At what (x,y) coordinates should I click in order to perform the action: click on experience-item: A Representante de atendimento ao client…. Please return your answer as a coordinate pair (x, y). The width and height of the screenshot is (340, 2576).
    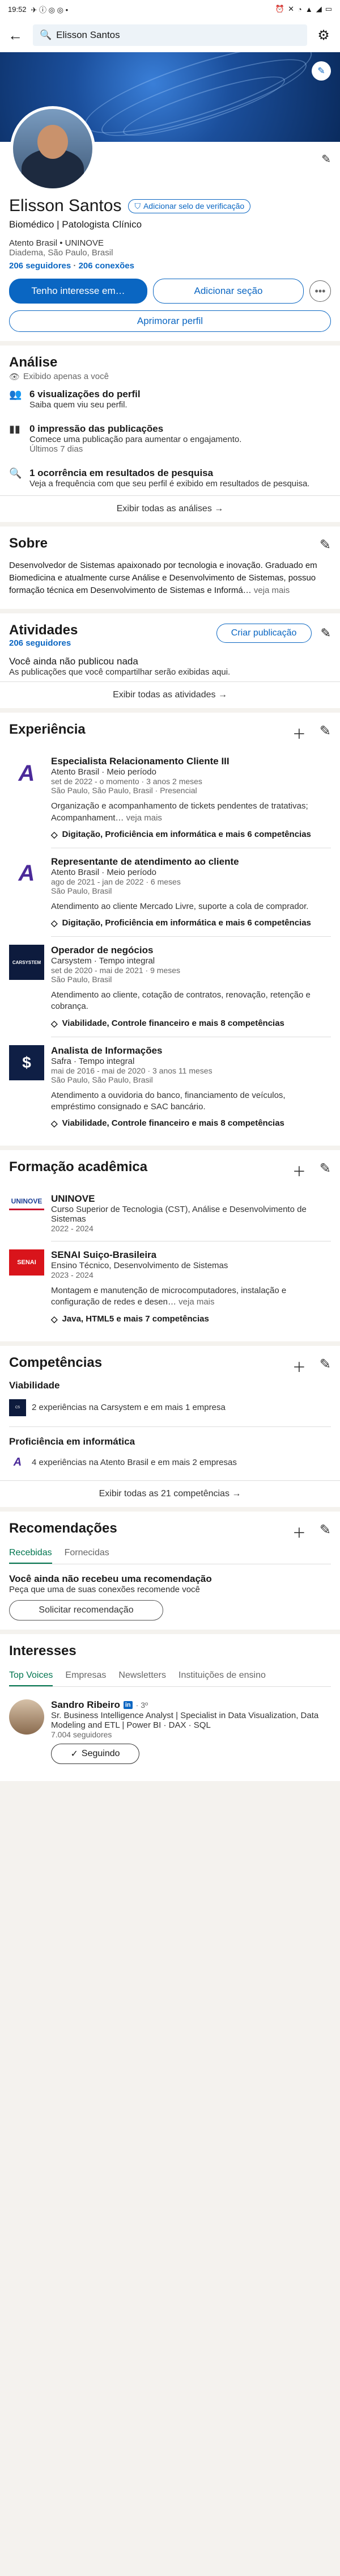
    Looking at the image, I should click on (170, 892).